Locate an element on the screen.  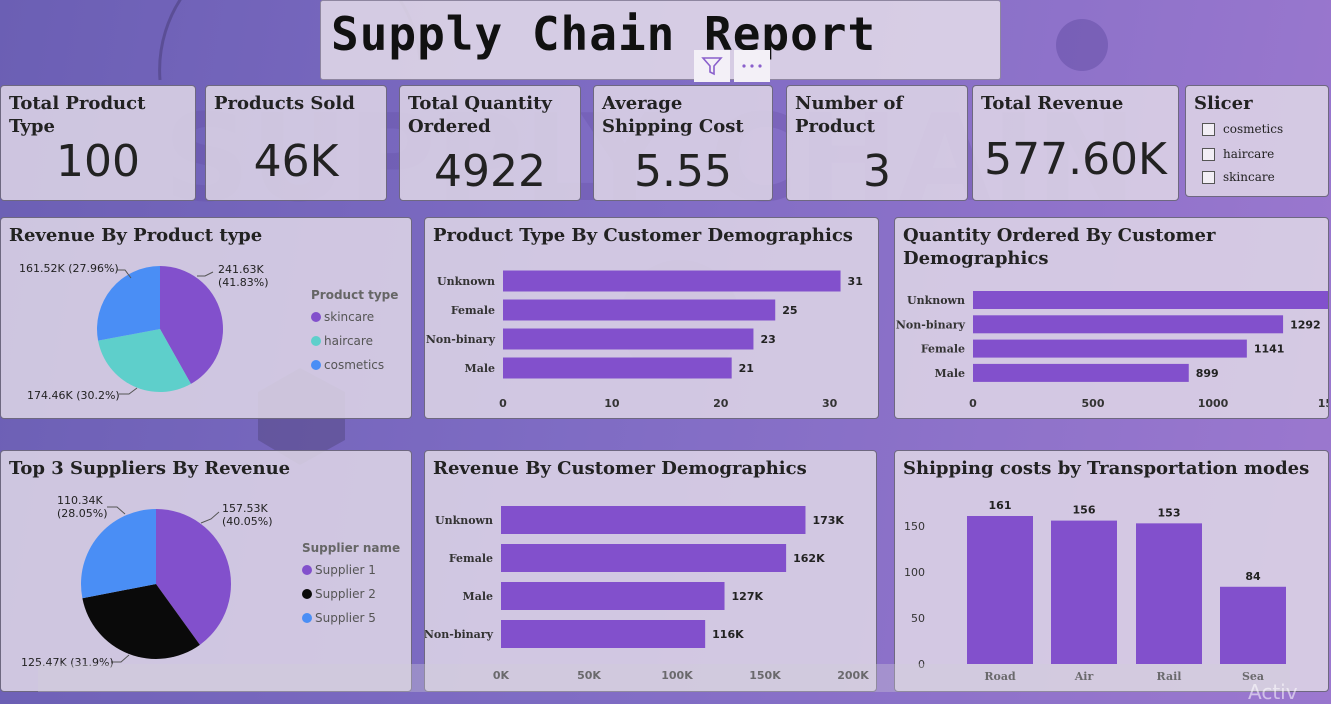
slicer-option-skincare: skincare is located at coordinates (1238, 177).